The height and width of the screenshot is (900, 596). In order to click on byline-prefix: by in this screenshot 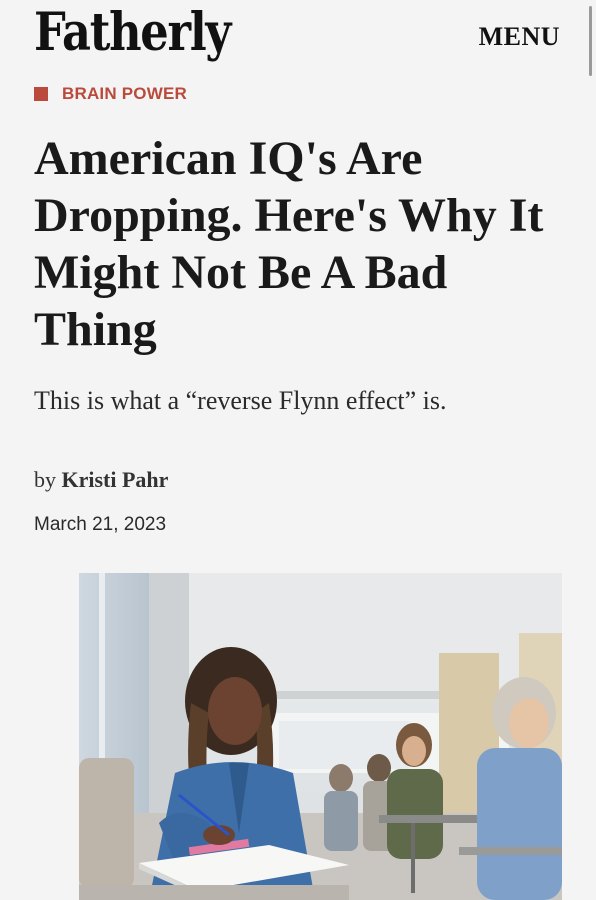, I will do `click(45, 479)`.